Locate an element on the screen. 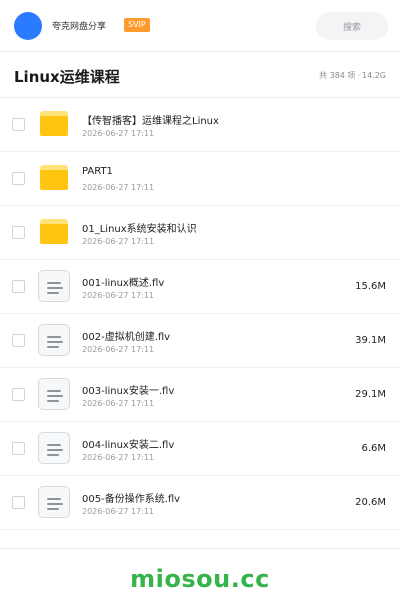 The width and height of the screenshot is (400, 600). item-name: 001-linux概述.flv is located at coordinates (123, 283).